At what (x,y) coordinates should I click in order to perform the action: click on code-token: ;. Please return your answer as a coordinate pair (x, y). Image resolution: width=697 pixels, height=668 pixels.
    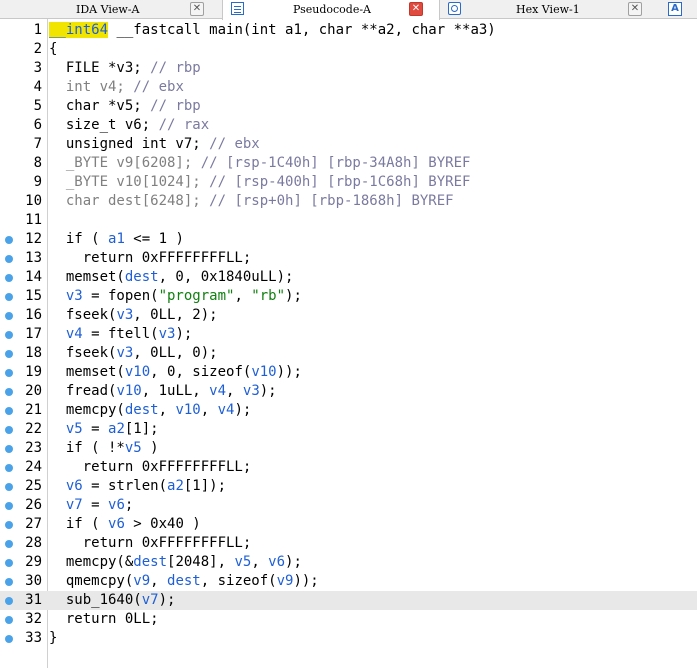
    Looking at the image, I should click on (129, 505).